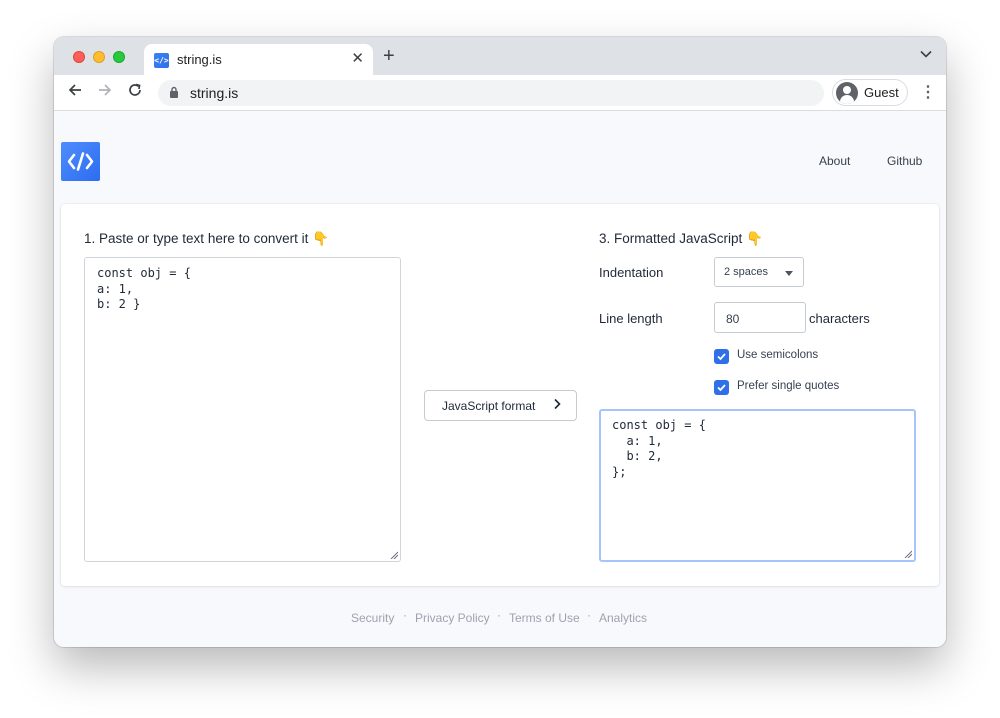 This screenshot has height=718, width=1000. Describe the element at coordinates (760, 317) in the screenshot. I see `line-length-input: 80` at that location.